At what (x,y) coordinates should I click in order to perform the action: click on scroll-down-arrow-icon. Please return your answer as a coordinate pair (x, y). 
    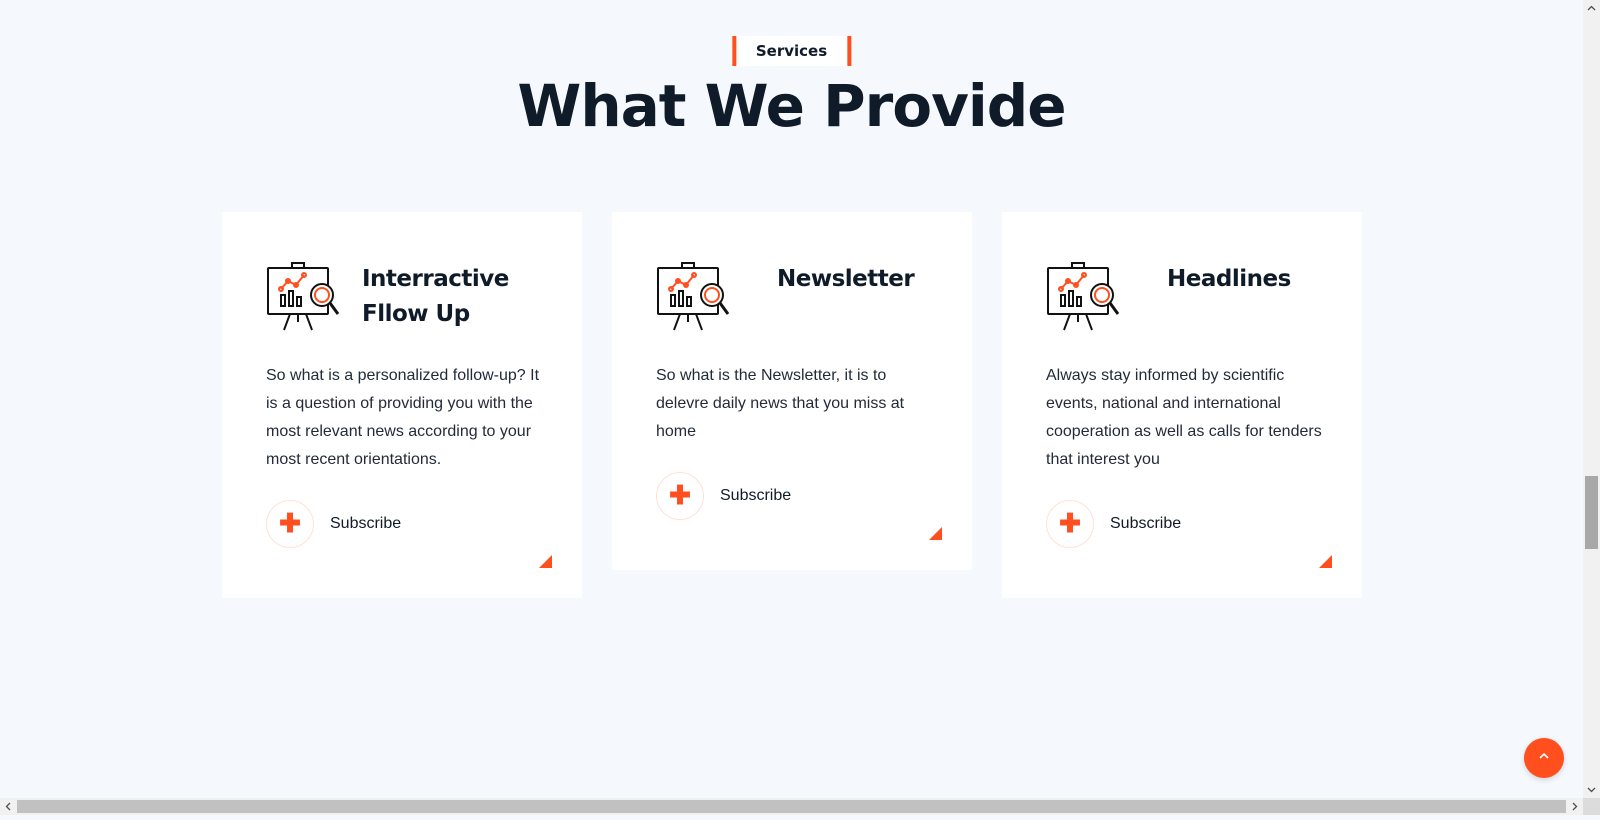
    Looking at the image, I should click on (1591, 789).